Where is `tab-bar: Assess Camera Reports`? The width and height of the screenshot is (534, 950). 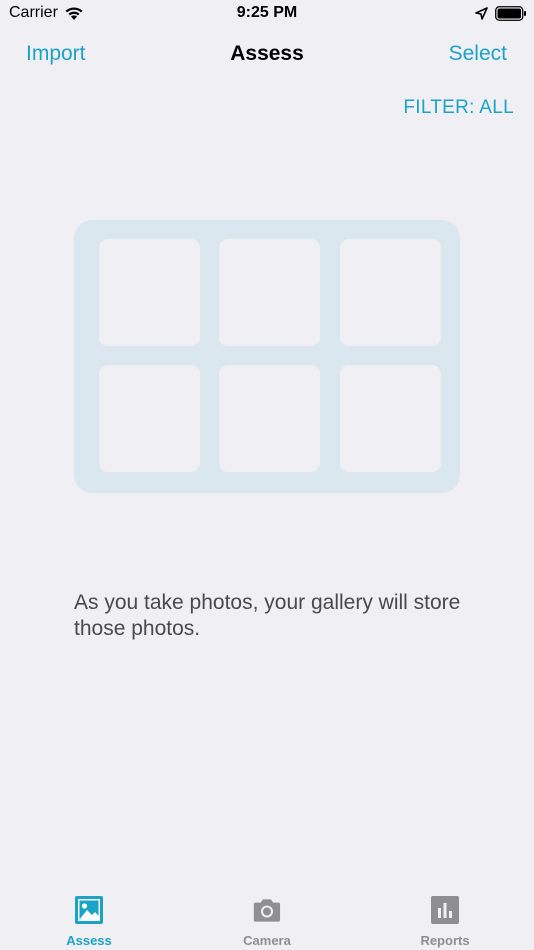 tab-bar: Assess Camera Reports is located at coordinates (267, 914).